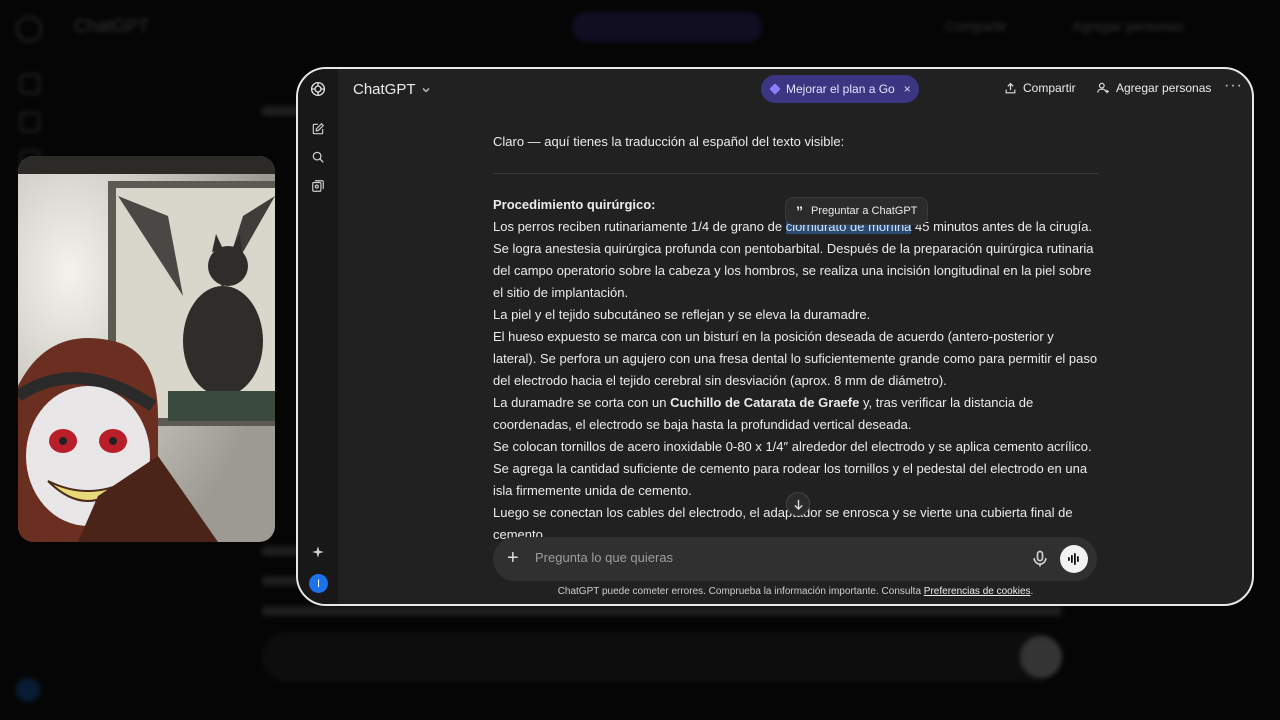 This screenshot has width=1280, height=720. Describe the element at coordinates (1103, 88) in the screenshot. I see `add-person-icon` at that location.